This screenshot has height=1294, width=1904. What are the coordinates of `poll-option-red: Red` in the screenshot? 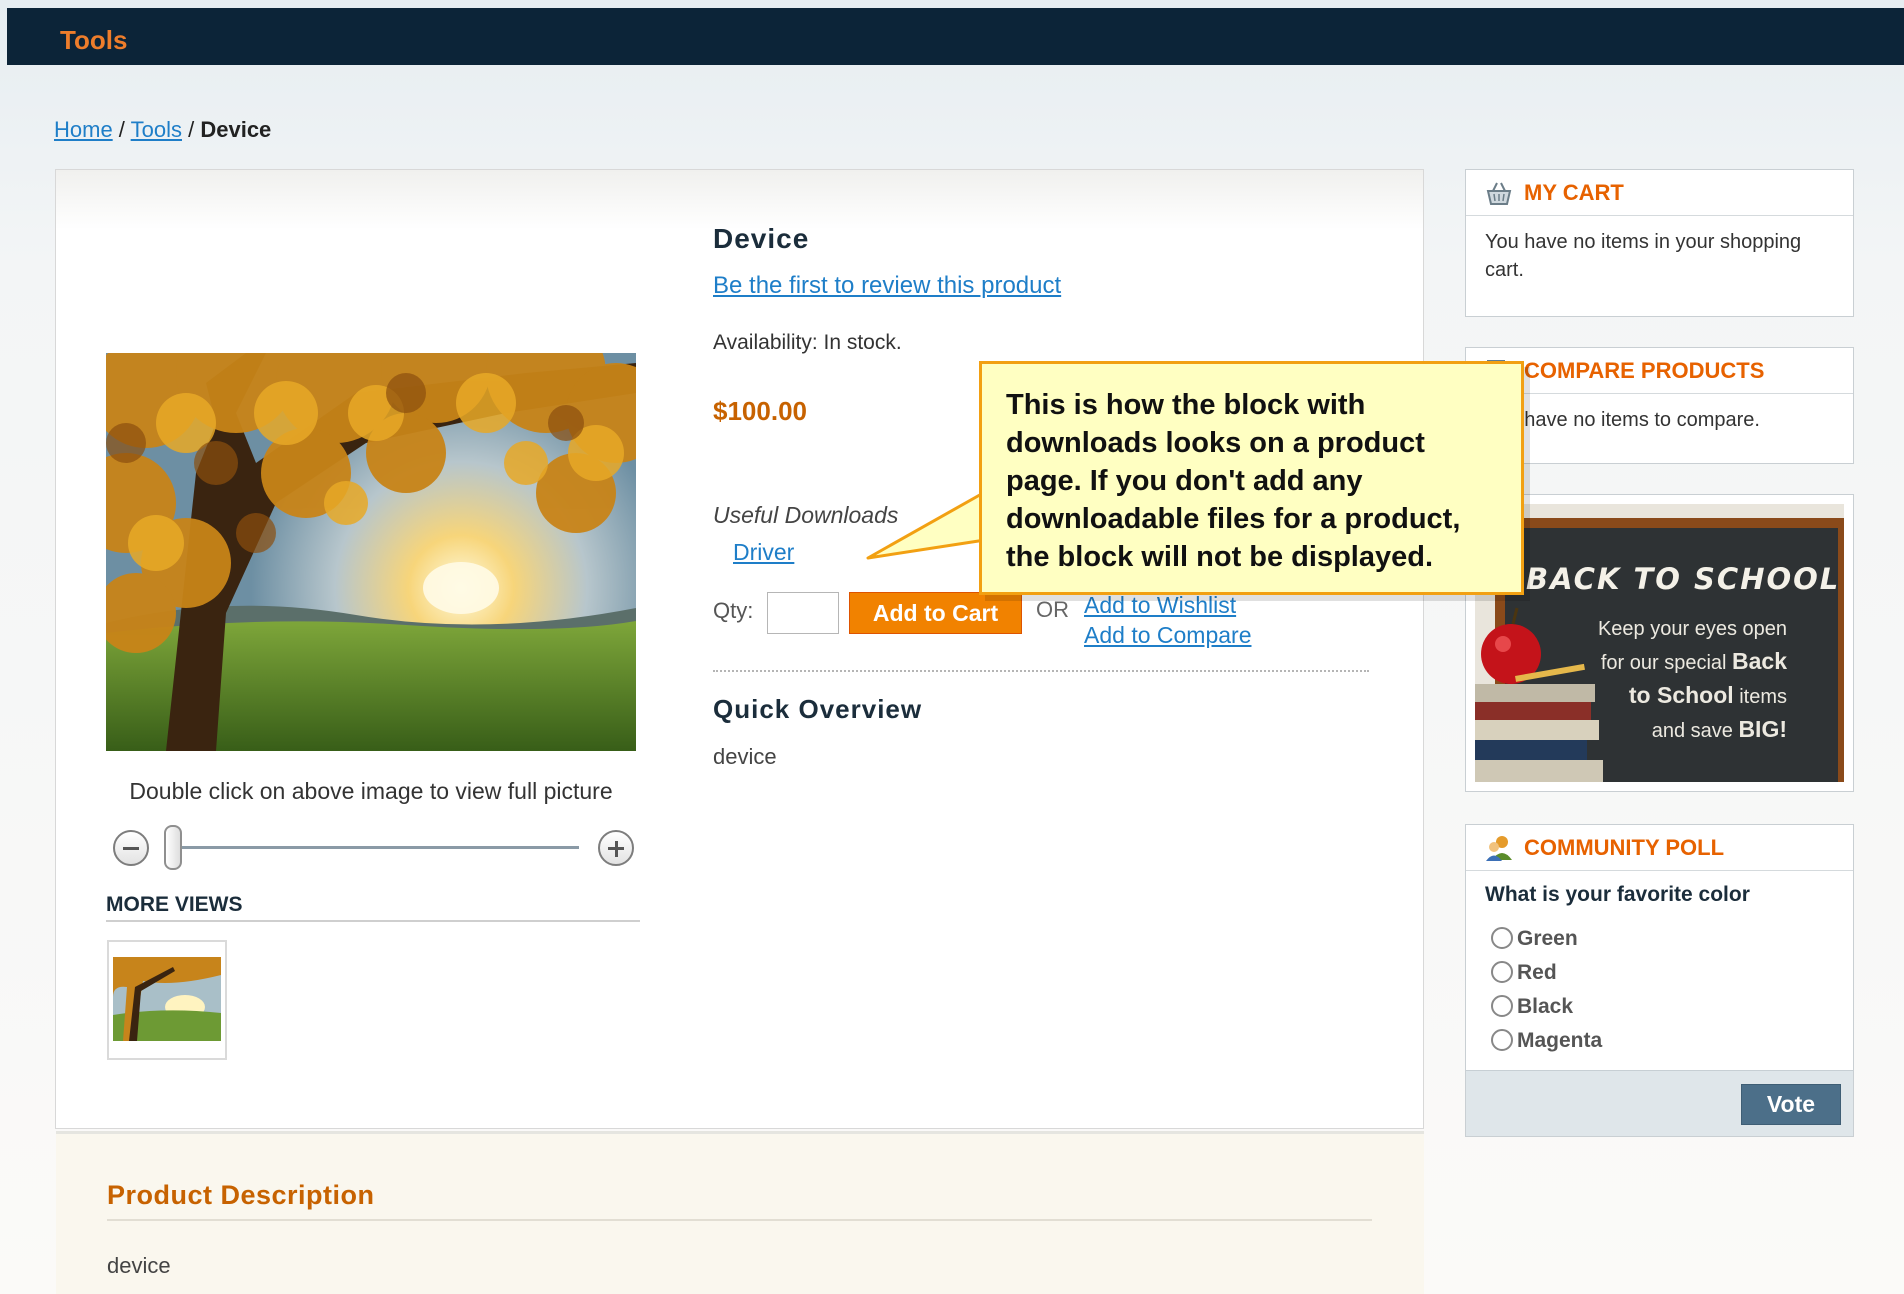 It's located at (1524, 973).